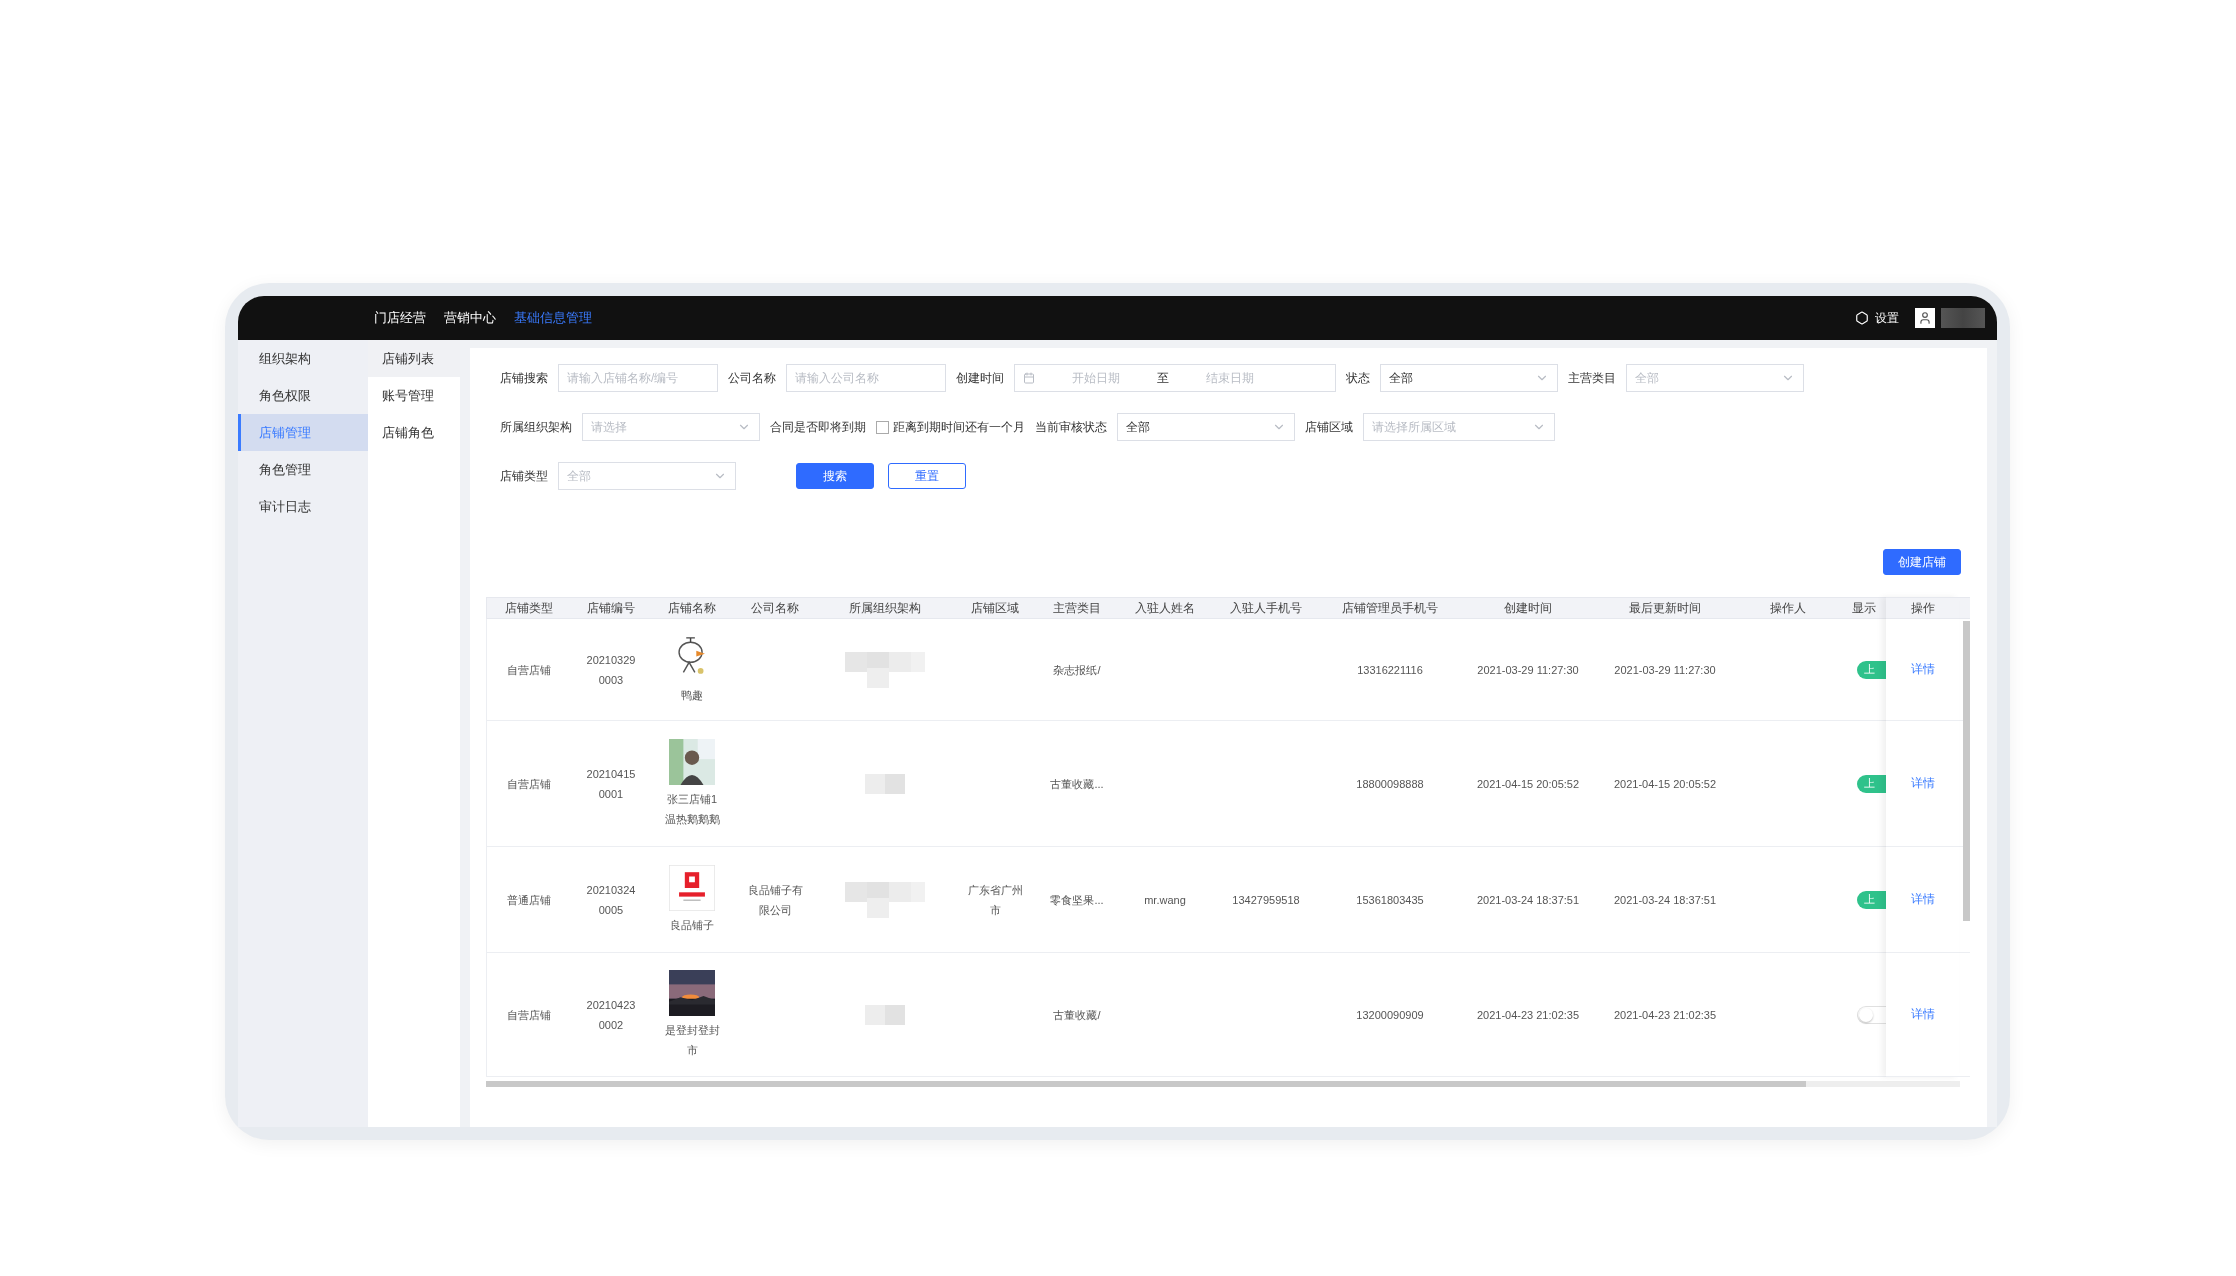 The width and height of the screenshot is (2236, 1276). I want to click on checkbox-label: 距离到期时间还有一个月, so click(959, 427).